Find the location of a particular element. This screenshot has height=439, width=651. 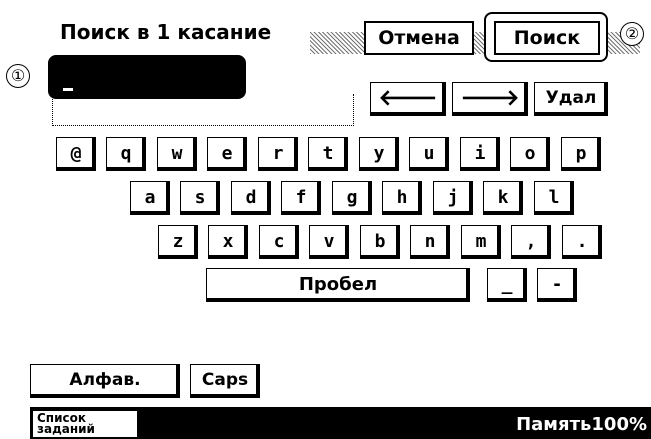

key-dash: - is located at coordinates (557, 285).